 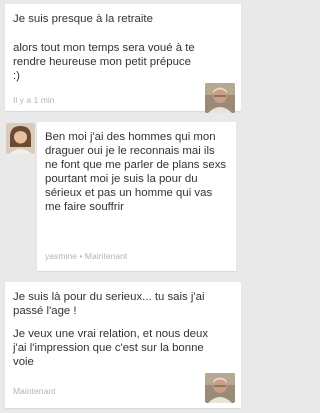 What do you see at coordinates (34, 100) in the screenshot?
I see `timestamp: Il y a 1 min` at bounding box center [34, 100].